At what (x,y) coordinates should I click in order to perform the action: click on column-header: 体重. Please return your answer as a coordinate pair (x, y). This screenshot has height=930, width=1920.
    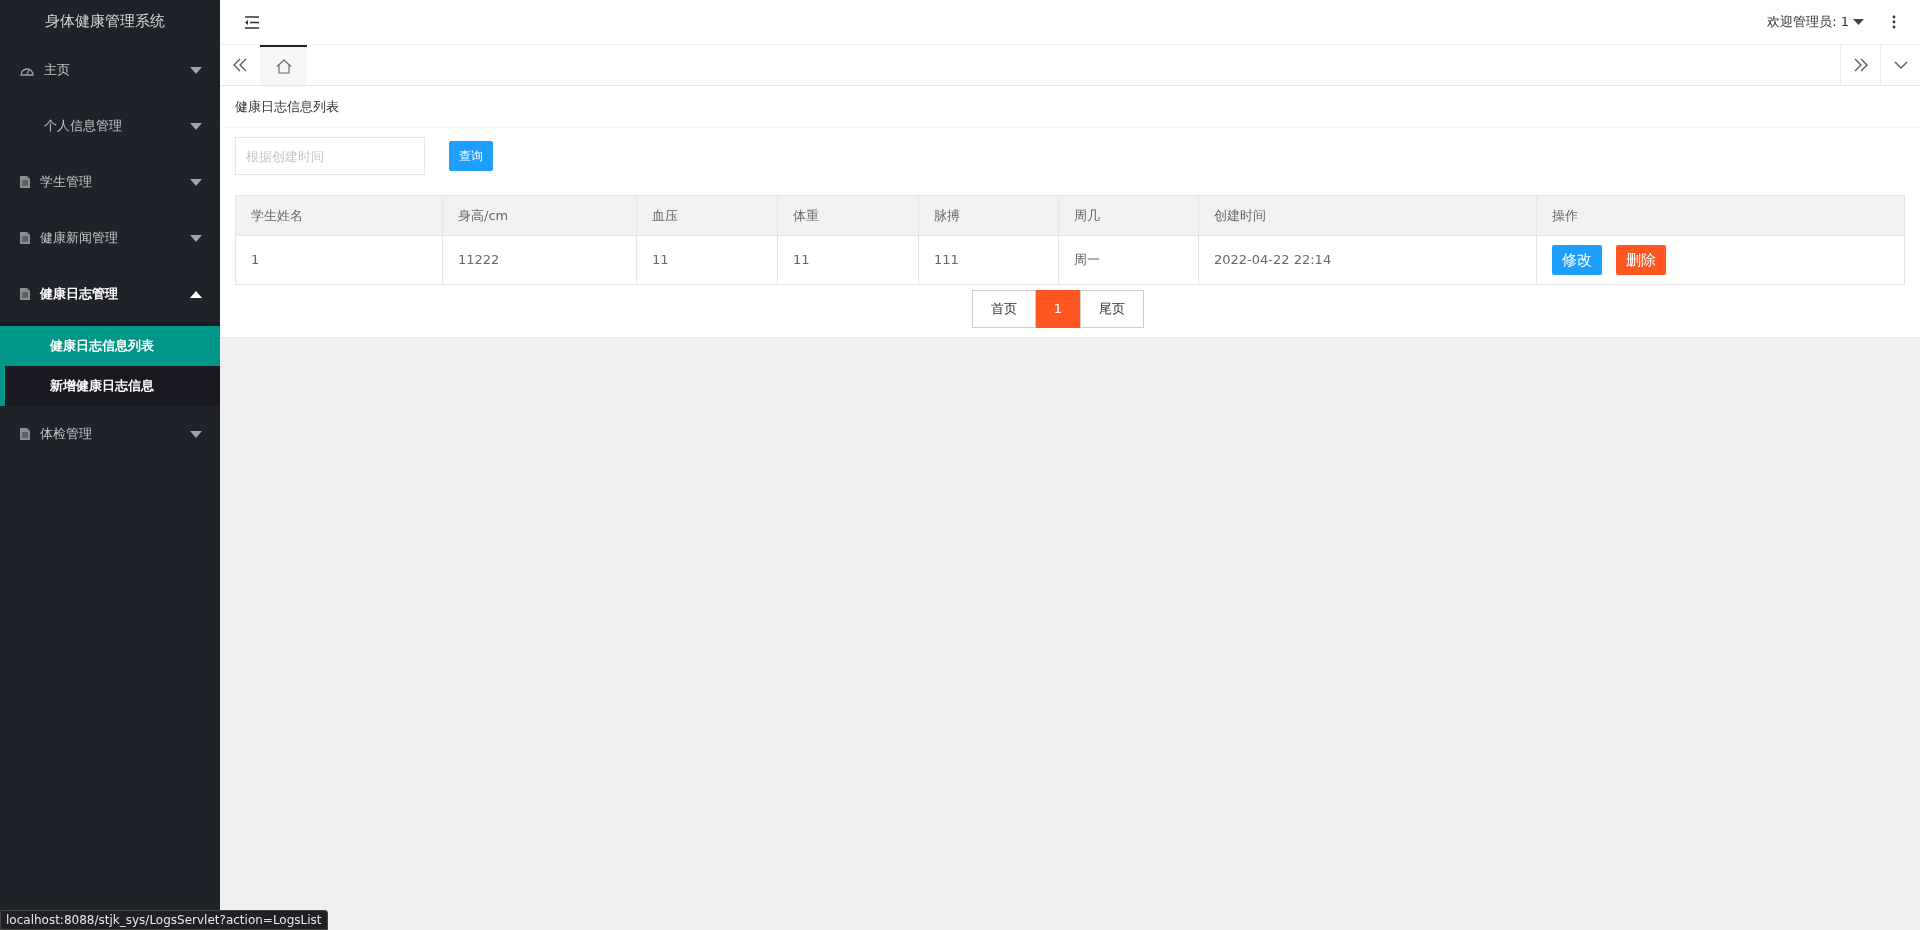
    Looking at the image, I should click on (848, 215).